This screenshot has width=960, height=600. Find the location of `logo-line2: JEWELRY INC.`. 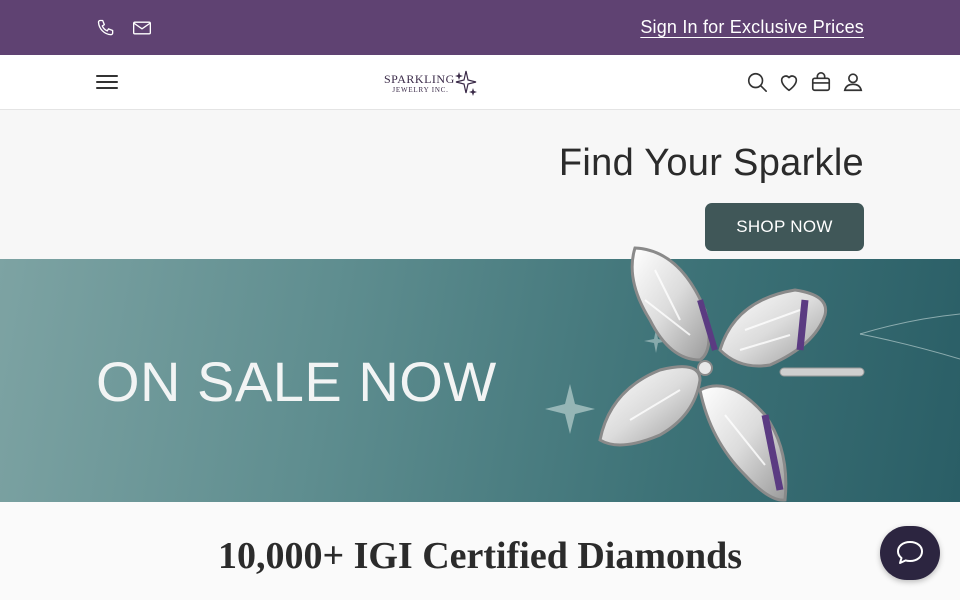

logo-line2: JEWELRY INC. is located at coordinates (420, 89).